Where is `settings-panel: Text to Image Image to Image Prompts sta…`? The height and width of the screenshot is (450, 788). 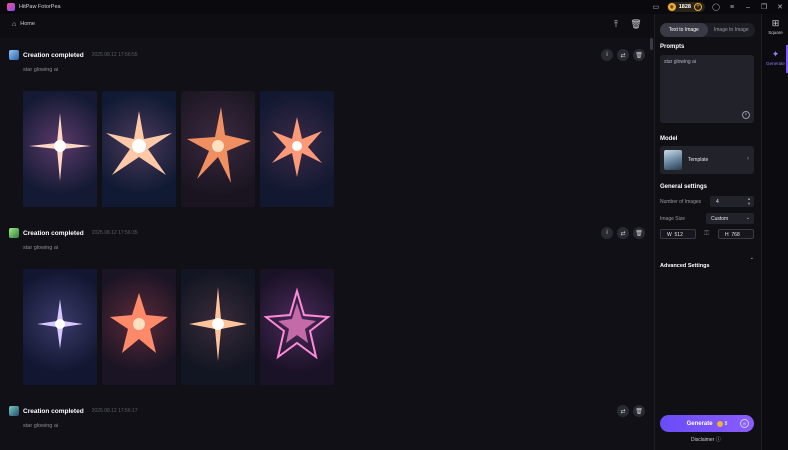 settings-panel: Text to Image Image to Image Prompts sta… is located at coordinates (708, 232).